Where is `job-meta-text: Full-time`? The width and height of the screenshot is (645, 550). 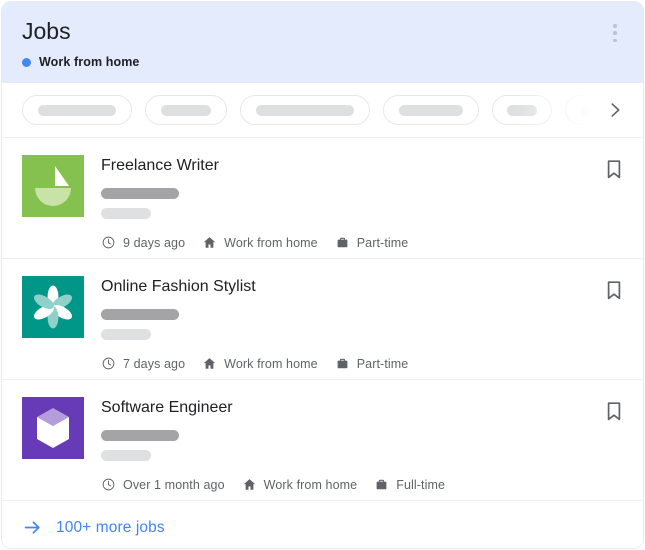
job-meta-text: Full-time is located at coordinates (421, 484).